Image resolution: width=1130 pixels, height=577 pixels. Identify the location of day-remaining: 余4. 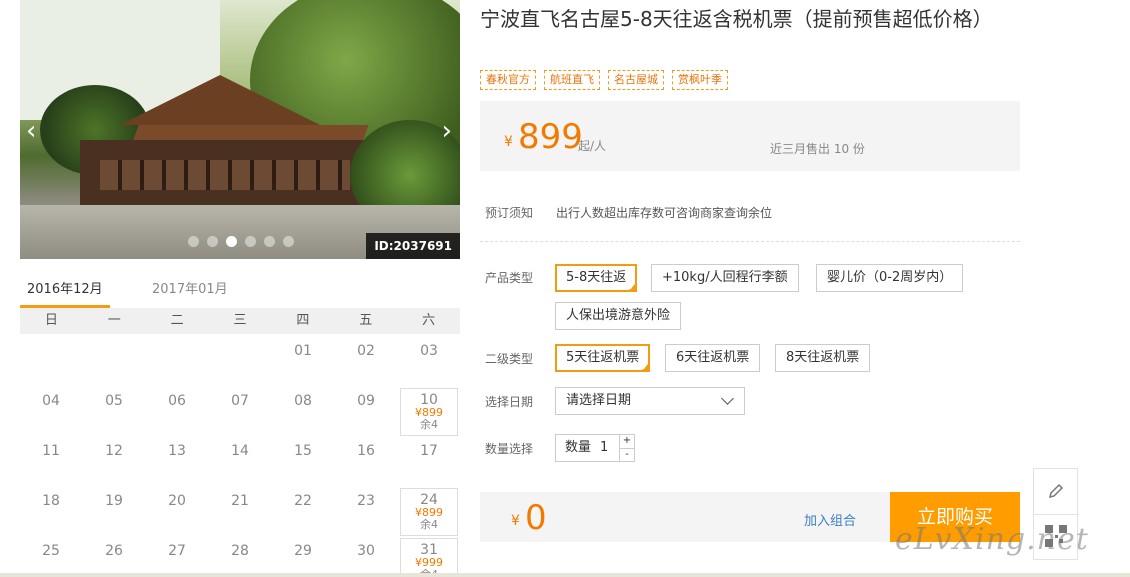
(429, 424).